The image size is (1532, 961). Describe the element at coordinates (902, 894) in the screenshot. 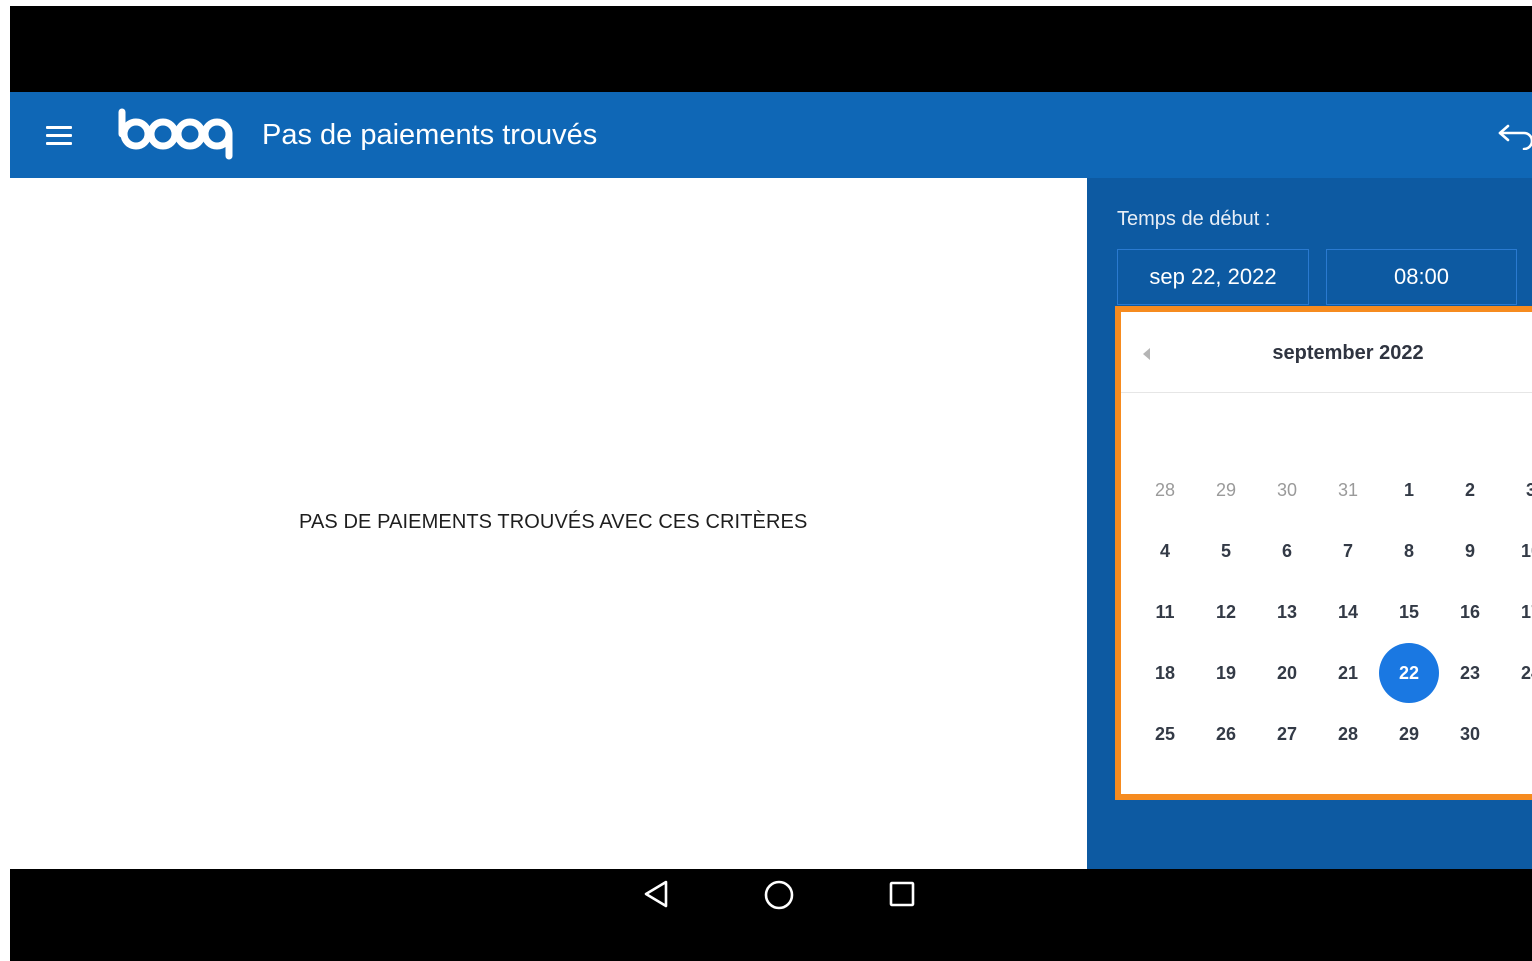

I see `square-recents-icon` at that location.